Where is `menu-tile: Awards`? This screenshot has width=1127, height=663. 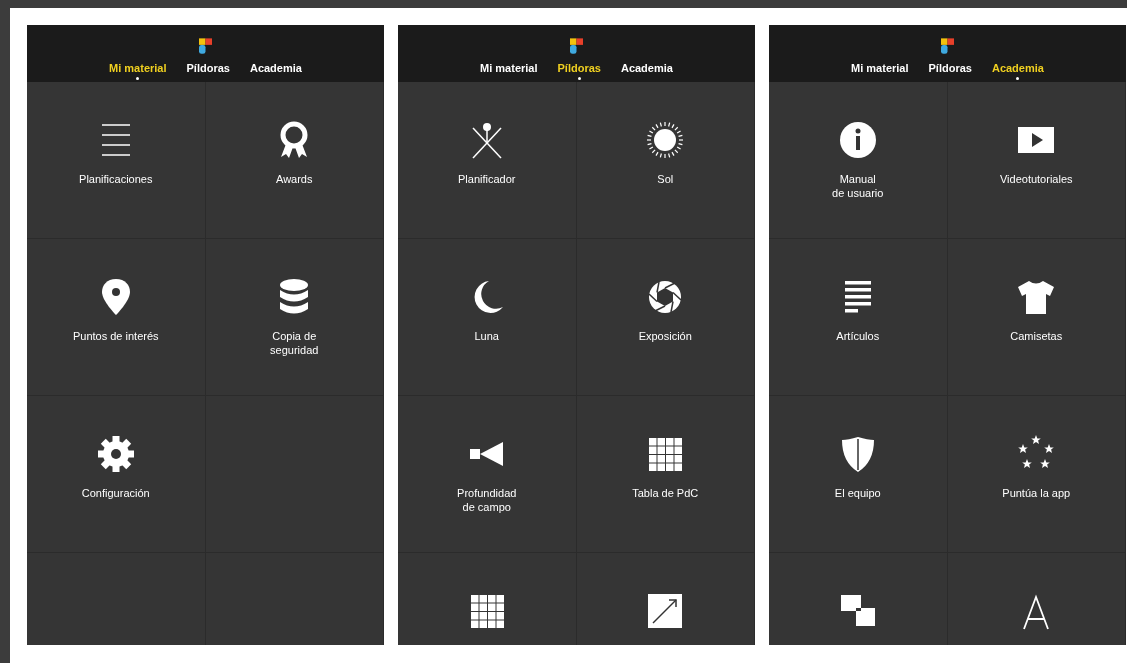 menu-tile: Awards is located at coordinates (294, 160).